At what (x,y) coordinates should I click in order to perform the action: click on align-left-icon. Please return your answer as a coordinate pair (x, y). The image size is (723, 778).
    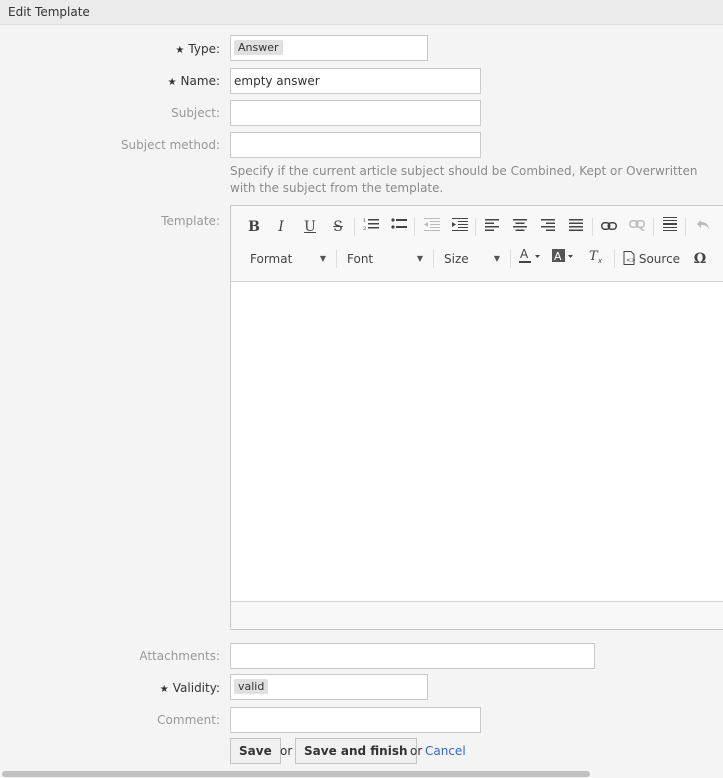
    Looking at the image, I should click on (492, 225).